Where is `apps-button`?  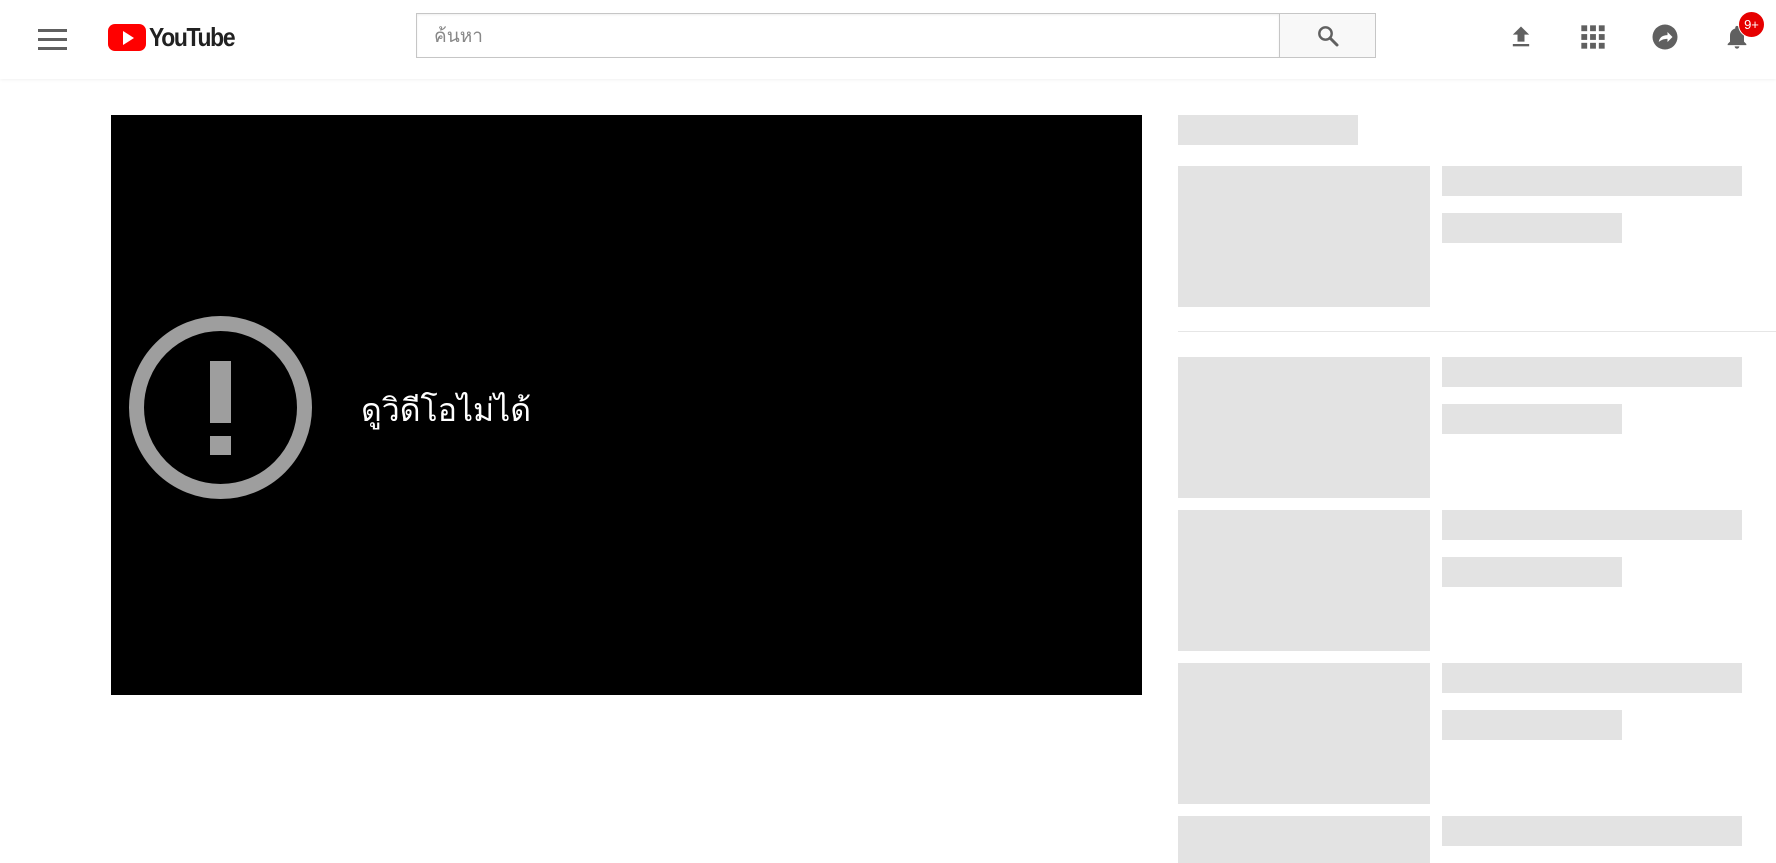 apps-button is located at coordinates (1593, 37).